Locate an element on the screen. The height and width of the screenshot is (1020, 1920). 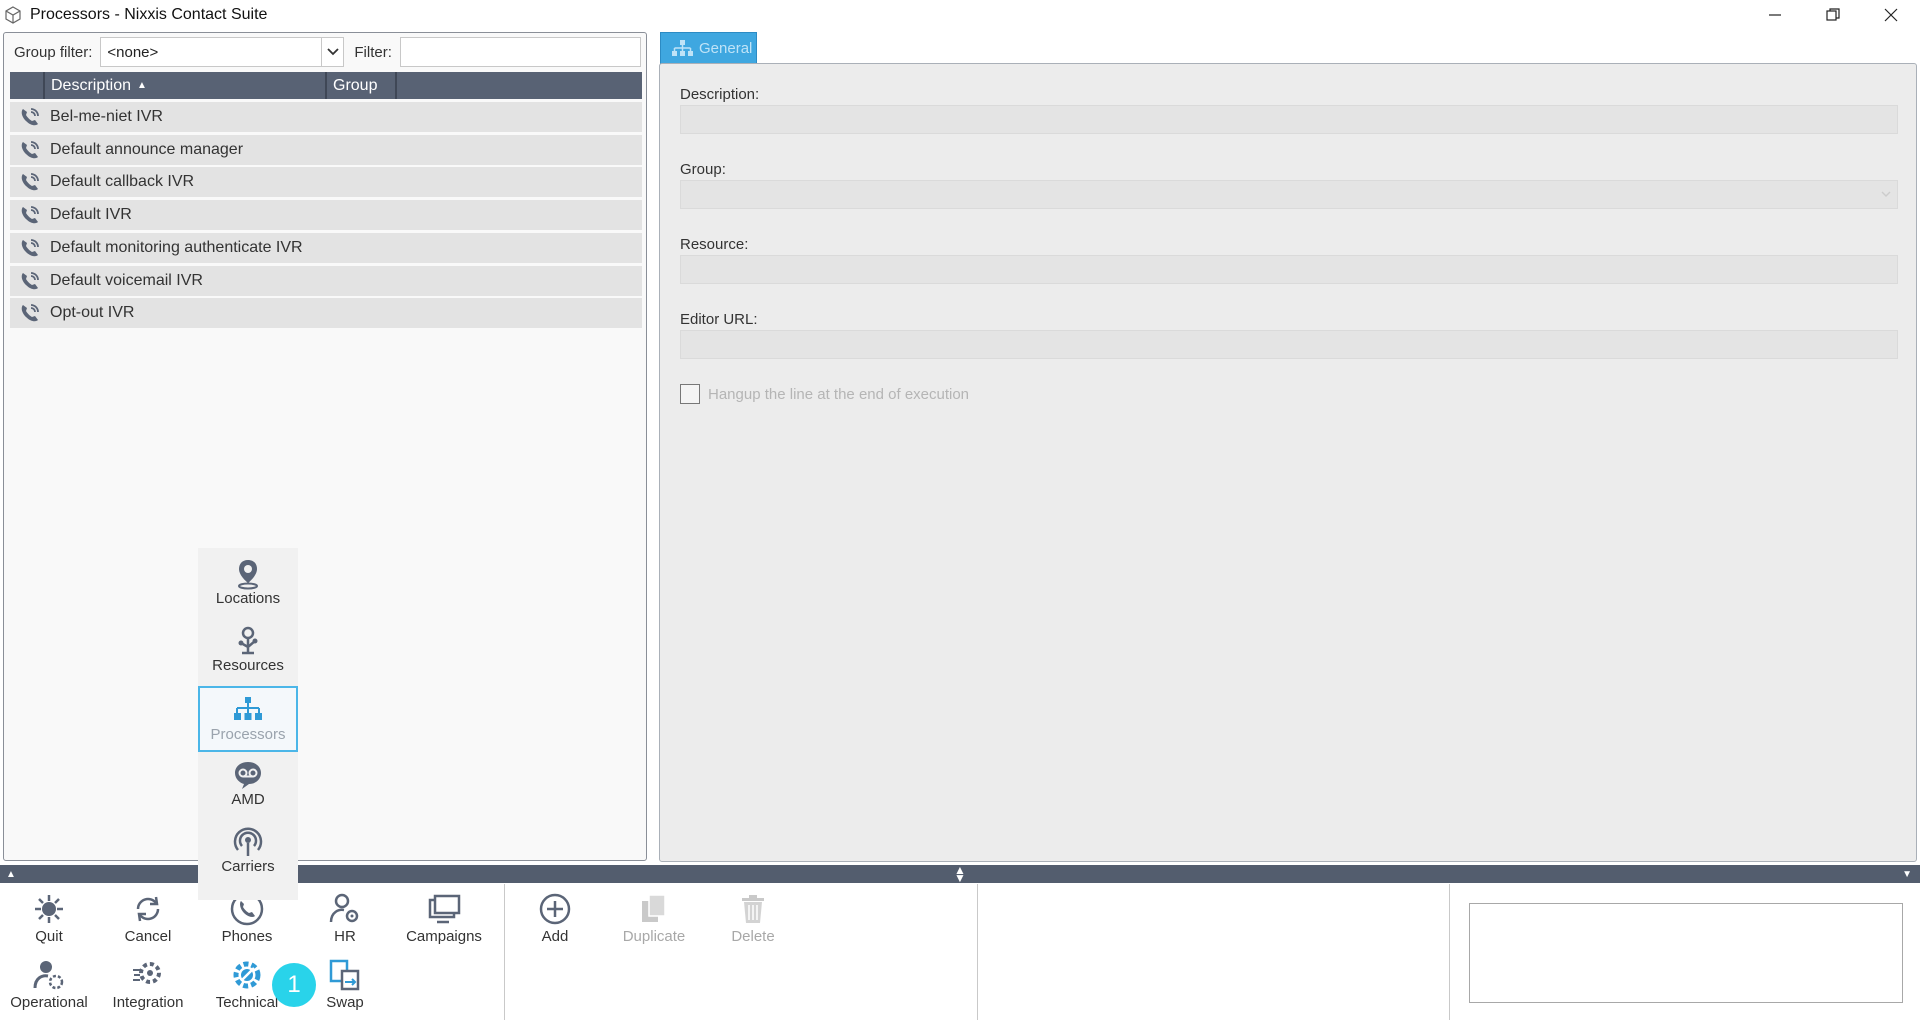
restore-button is located at coordinates (1833, 14).